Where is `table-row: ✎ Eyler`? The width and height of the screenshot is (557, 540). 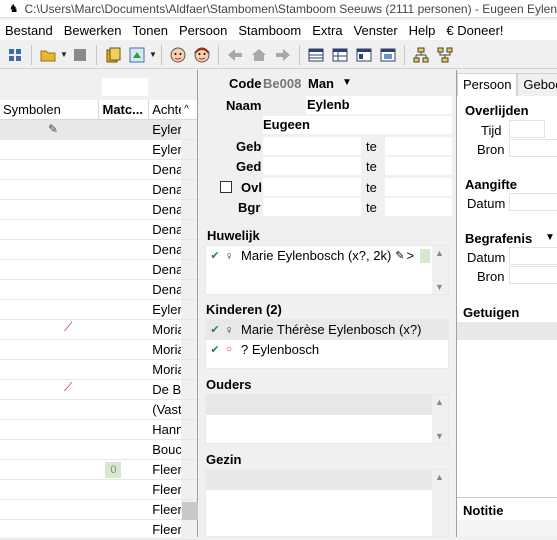
table-row: ✎ Eyler is located at coordinates (98, 130).